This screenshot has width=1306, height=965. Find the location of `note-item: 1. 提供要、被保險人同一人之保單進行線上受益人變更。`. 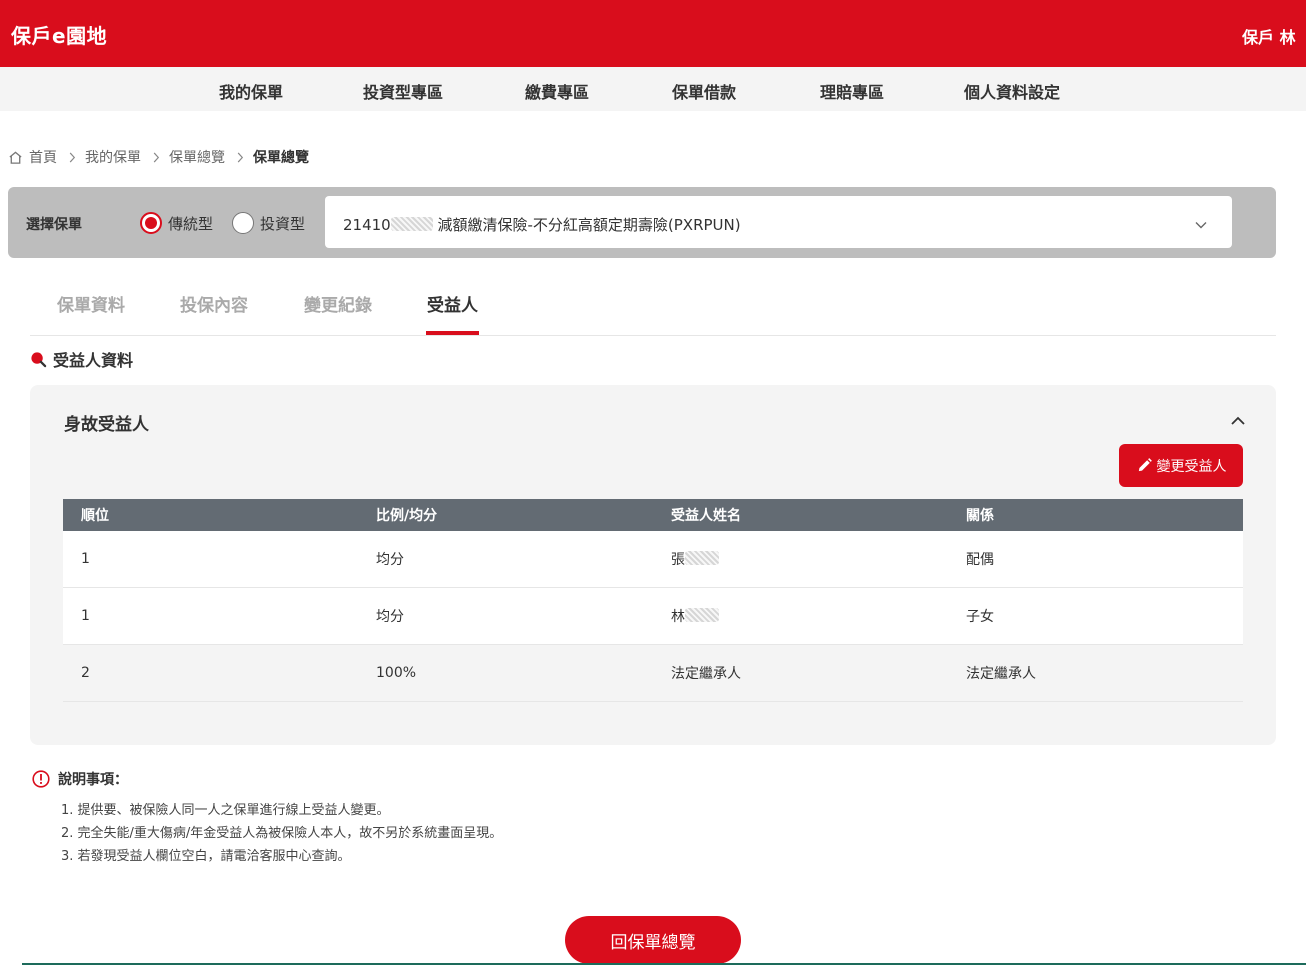

note-item: 1. 提供要、被保險人同一人之保單進行線上受益人變更。 is located at coordinates (225, 810).